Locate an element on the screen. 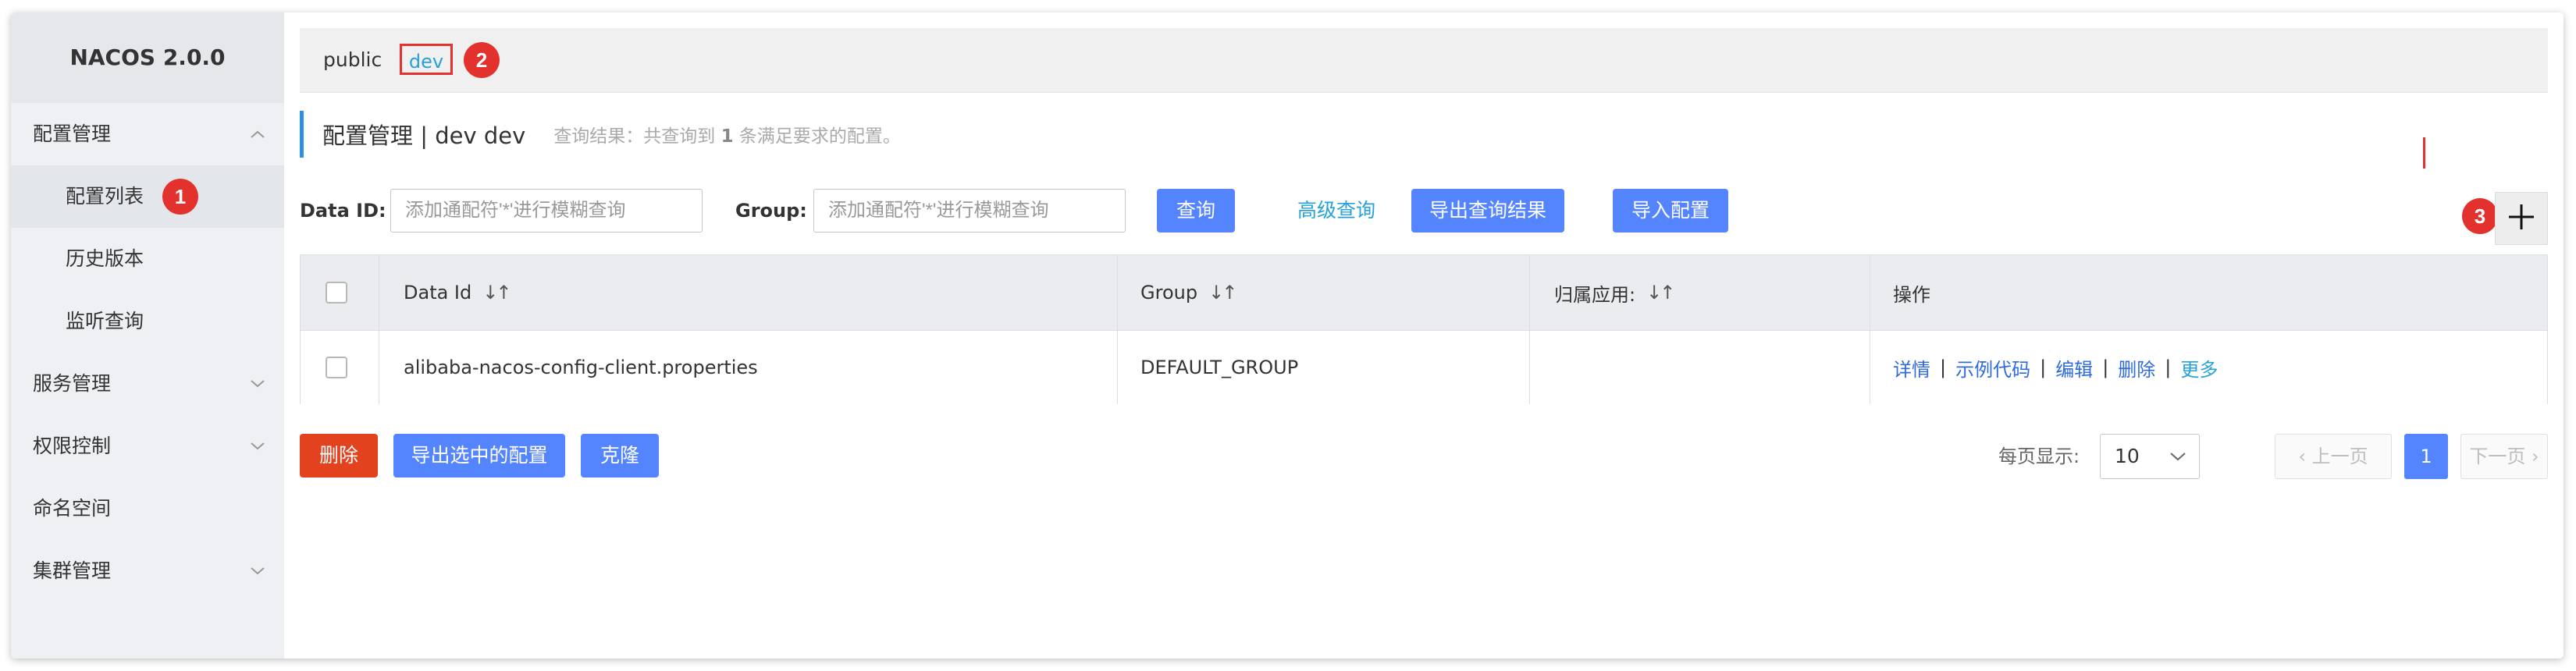 The width and height of the screenshot is (2576, 671). page-number-current: 1 is located at coordinates (2426, 456).